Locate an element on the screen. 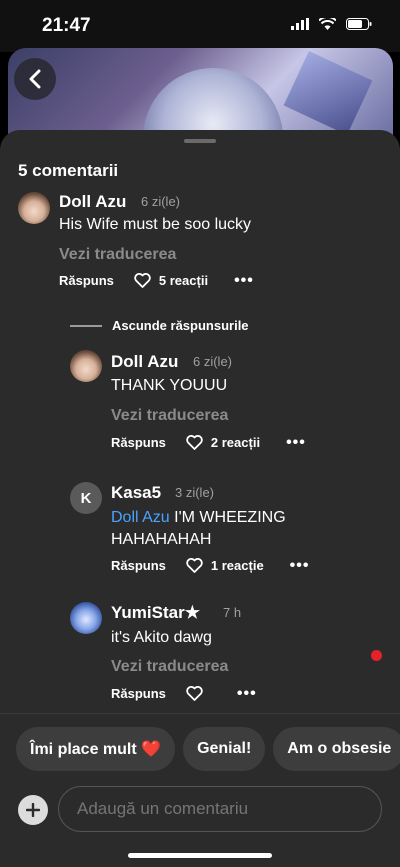 This screenshot has height=867, width=400. status-bar: 21:47 is located at coordinates (200, 26).